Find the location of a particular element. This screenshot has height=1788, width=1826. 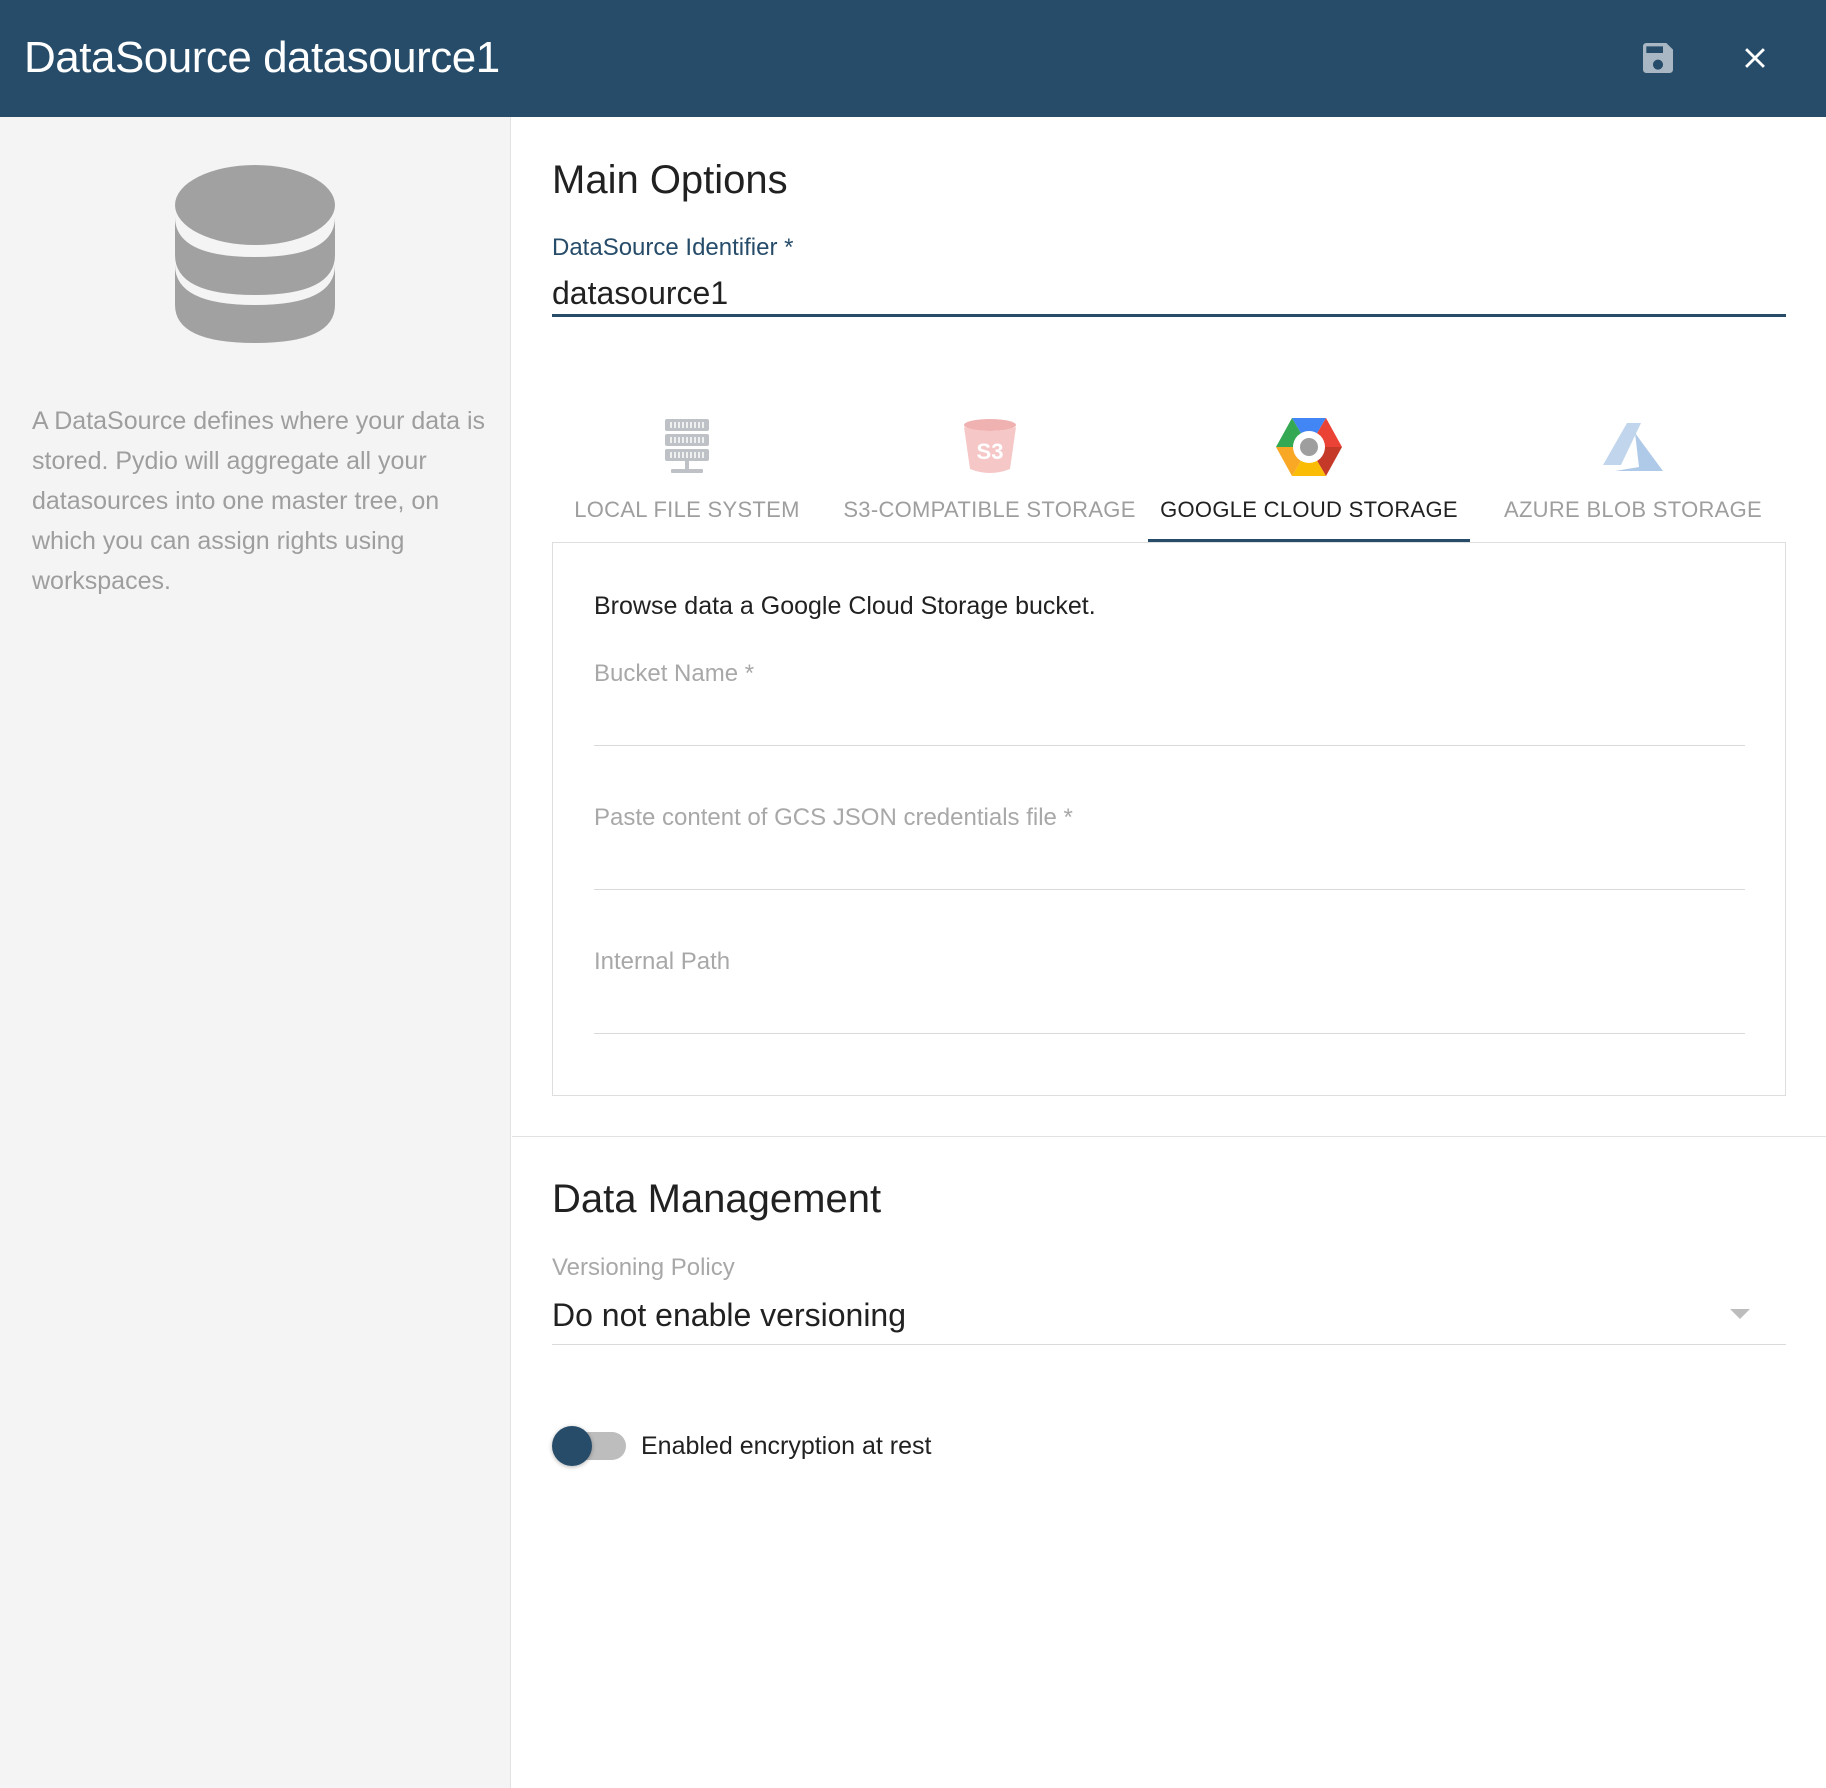

encryption-toggle is located at coordinates (590, 1446).